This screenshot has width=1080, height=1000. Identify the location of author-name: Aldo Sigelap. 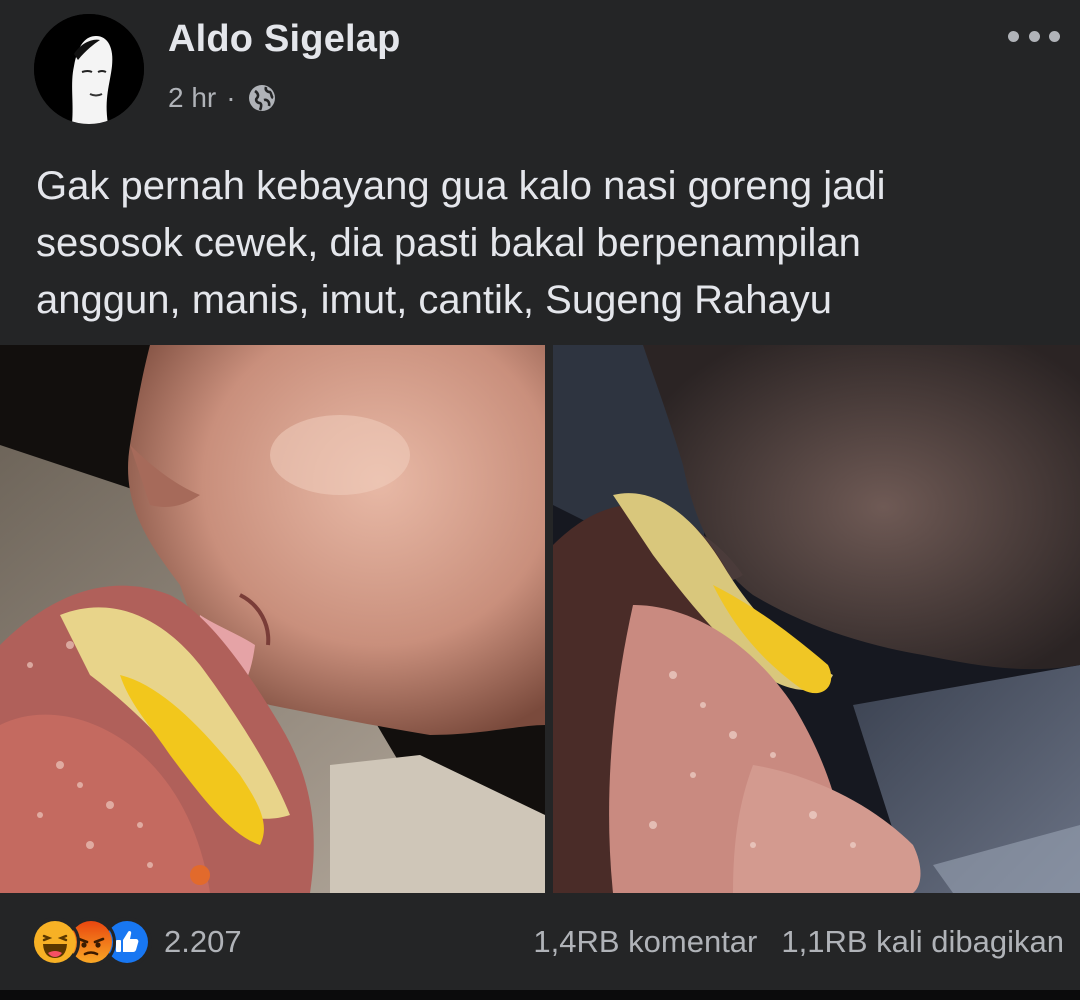
(284, 39).